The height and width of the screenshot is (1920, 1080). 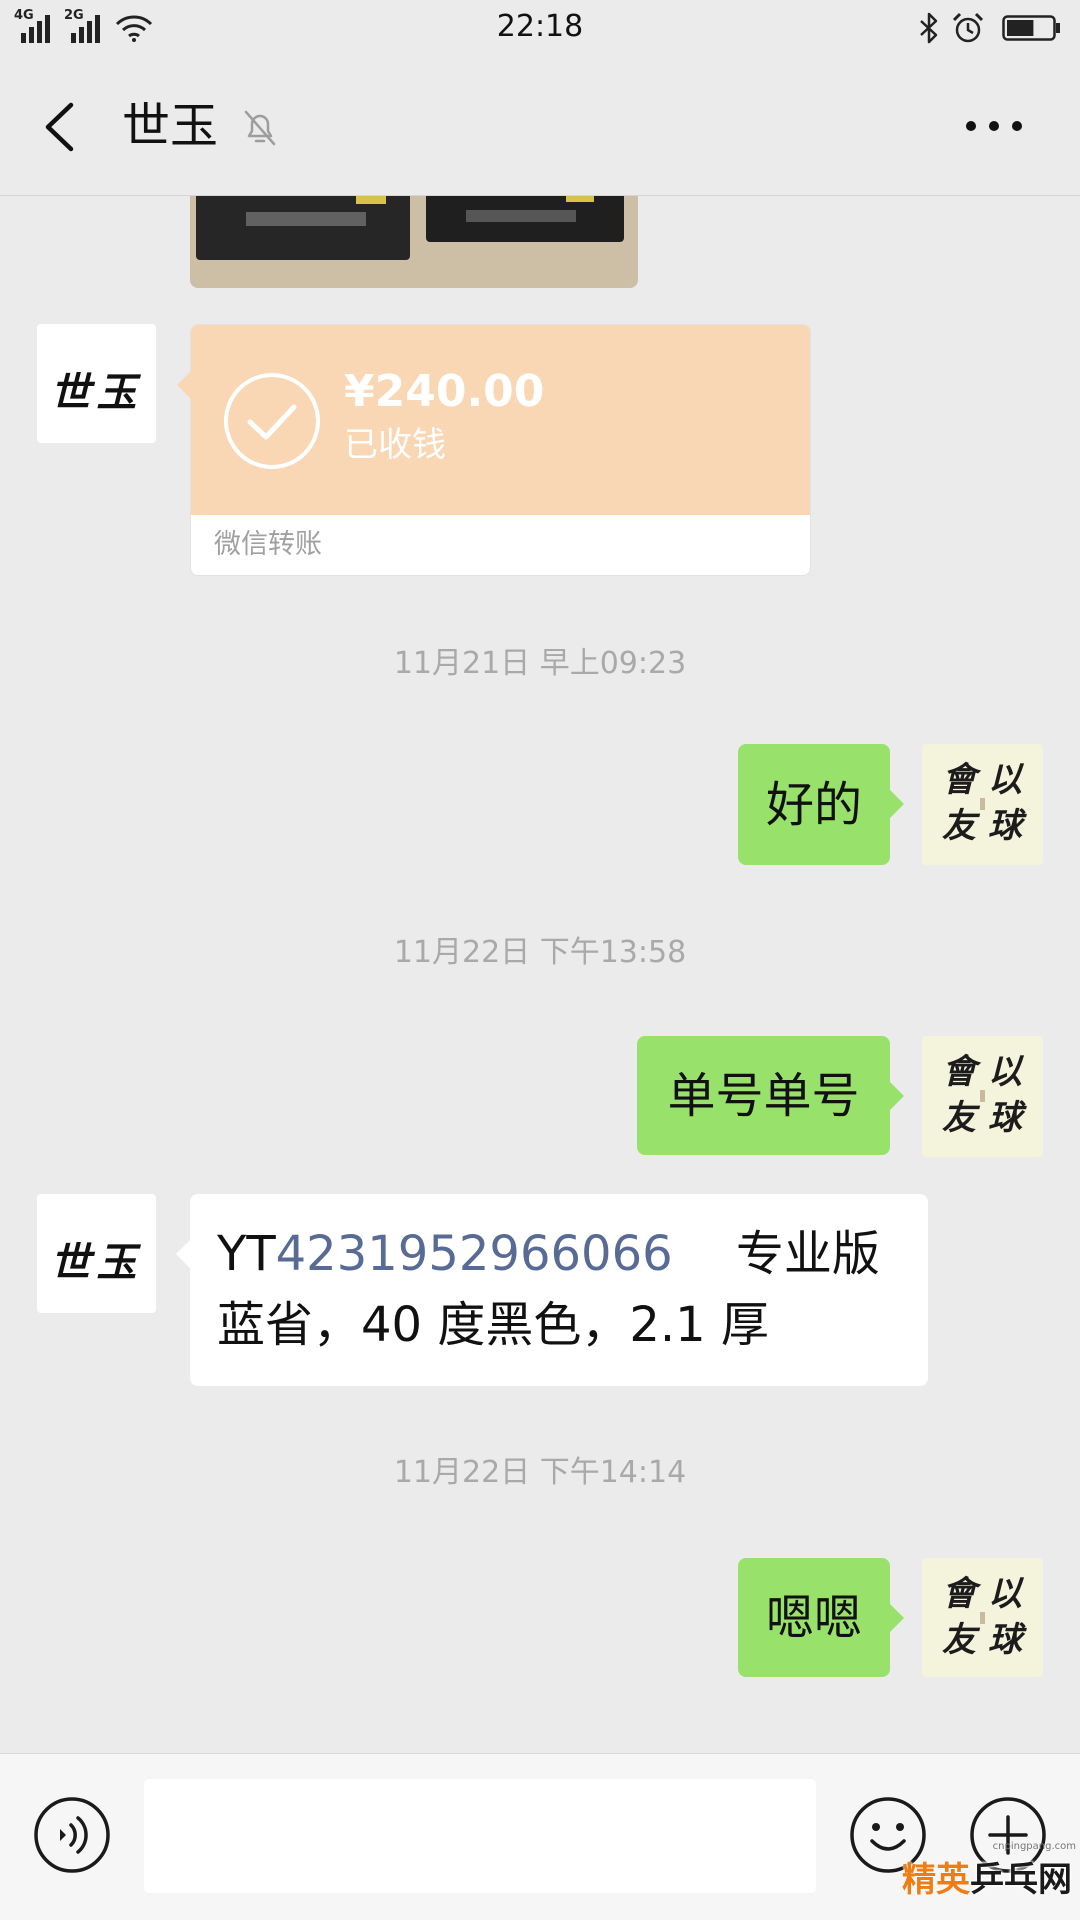 What do you see at coordinates (500, 545) in the screenshot?
I see `transfer-card-footer: 微信转账` at bounding box center [500, 545].